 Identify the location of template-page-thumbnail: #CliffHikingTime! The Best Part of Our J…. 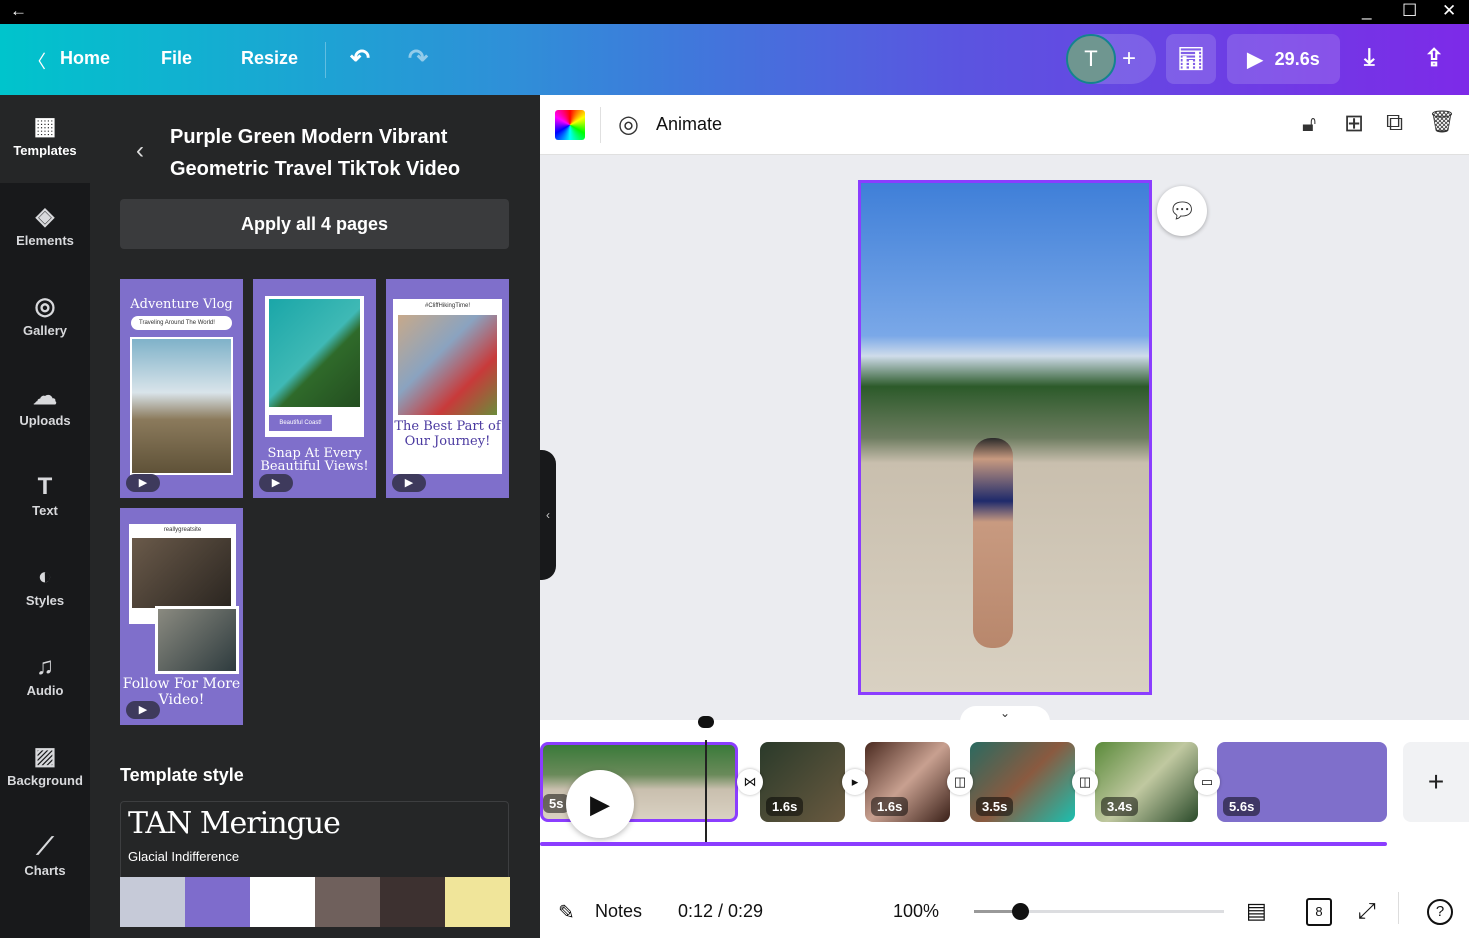
(447, 388).